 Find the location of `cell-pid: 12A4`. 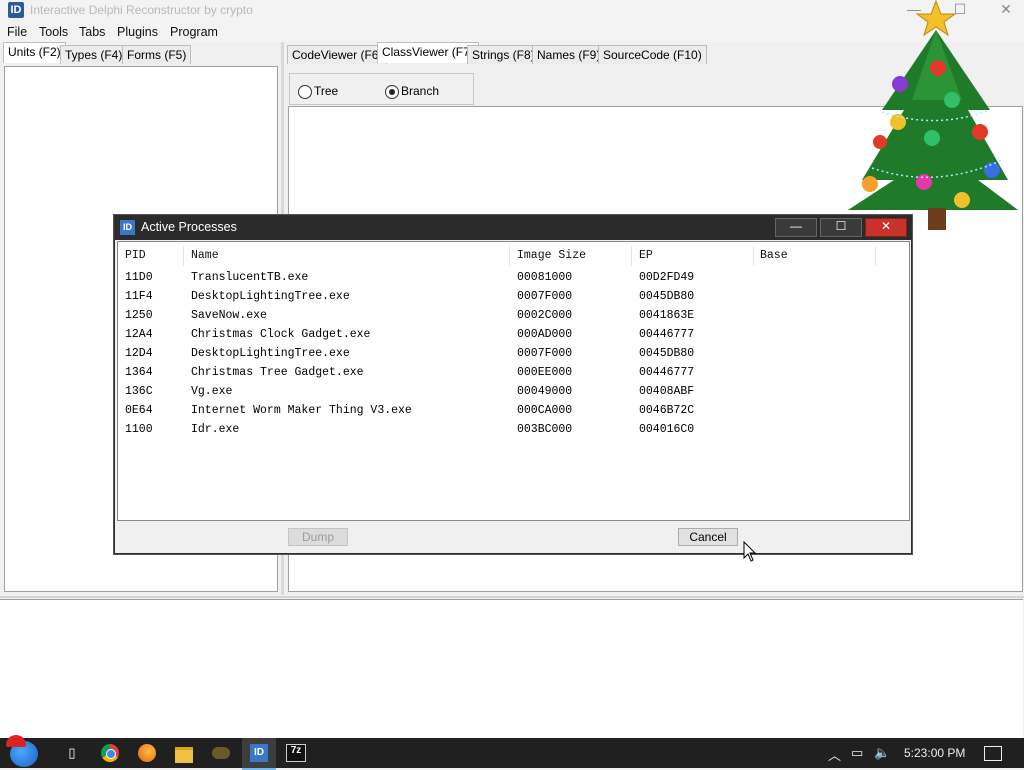

cell-pid: 12A4 is located at coordinates (139, 334).